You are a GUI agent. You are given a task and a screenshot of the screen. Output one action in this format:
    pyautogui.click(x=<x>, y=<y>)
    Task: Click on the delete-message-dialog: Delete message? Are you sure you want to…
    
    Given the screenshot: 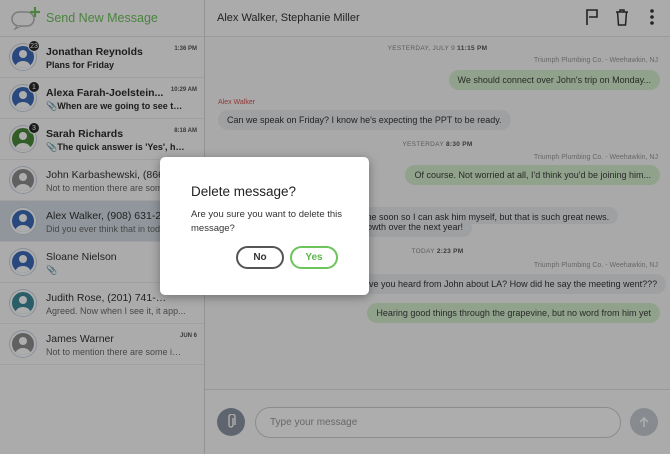 What is the action you would take?
    pyautogui.click(x=264, y=226)
    